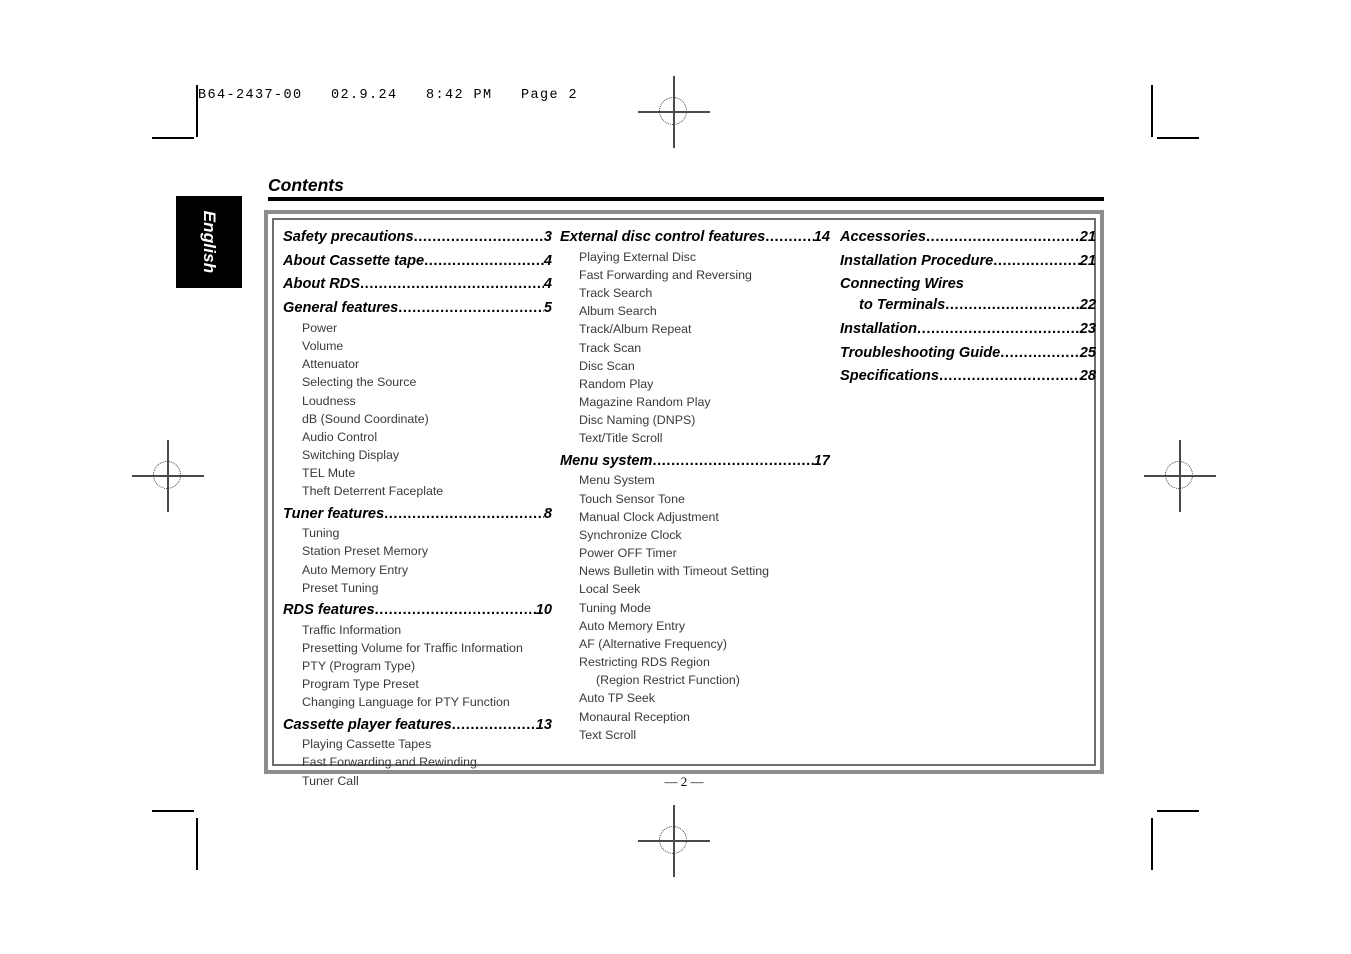  What do you see at coordinates (663, 237) in the screenshot?
I see `toc-heading-label: External disc control features` at bounding box center [663, 237].